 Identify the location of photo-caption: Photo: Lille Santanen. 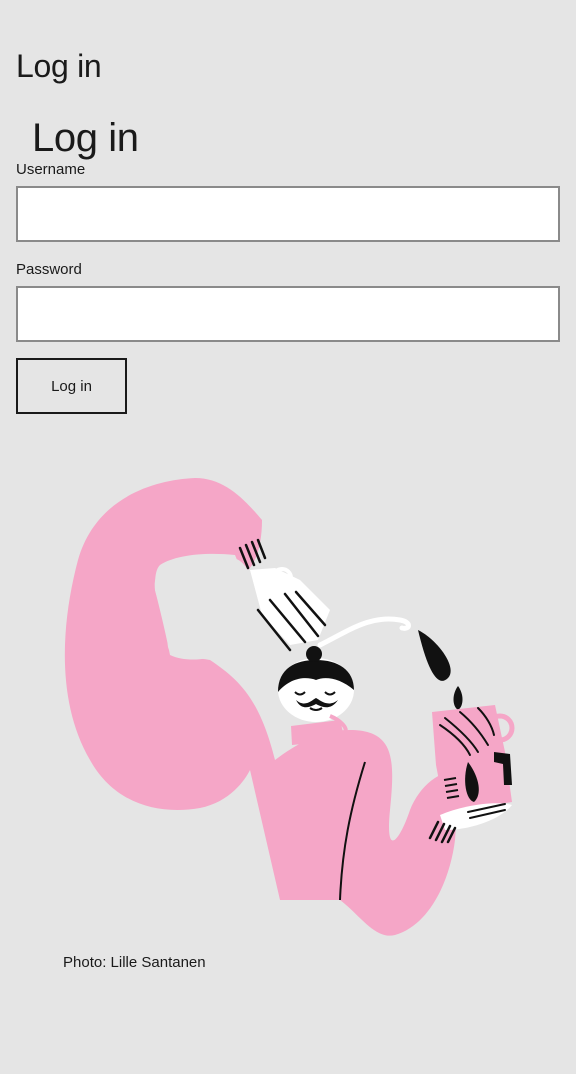
(134, 962).